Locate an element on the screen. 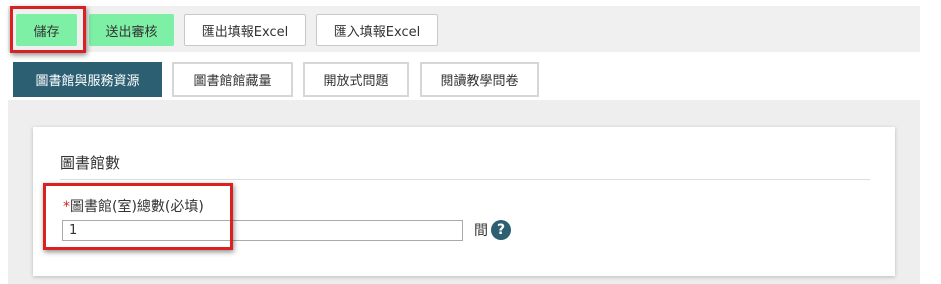  submit-review-button: 送出審核 is located at coordinates (131, 30).